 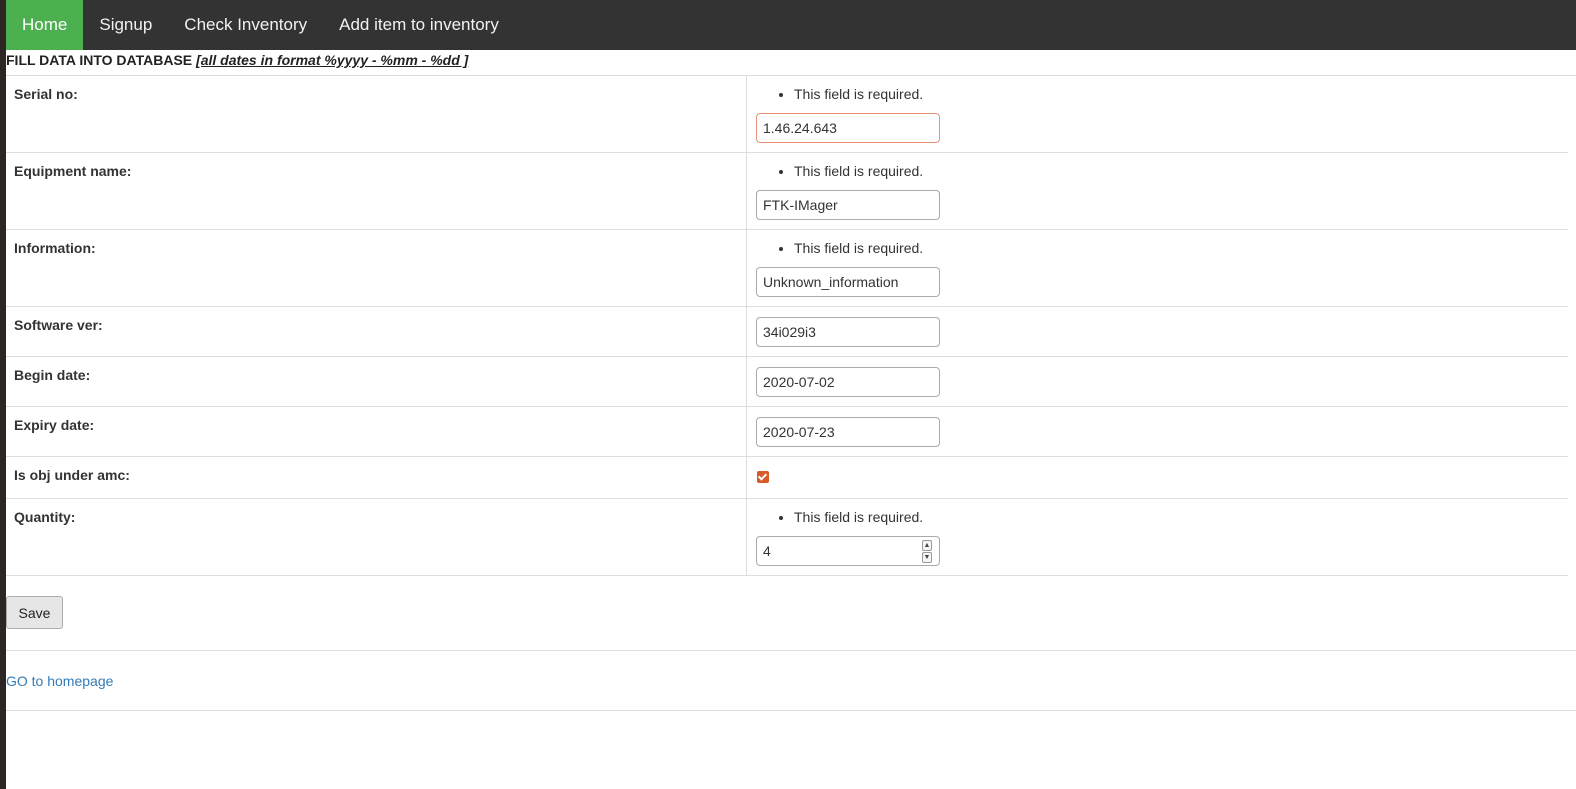 I want to click on row-begin-date: Begin date:, so click(x=787, y=381).